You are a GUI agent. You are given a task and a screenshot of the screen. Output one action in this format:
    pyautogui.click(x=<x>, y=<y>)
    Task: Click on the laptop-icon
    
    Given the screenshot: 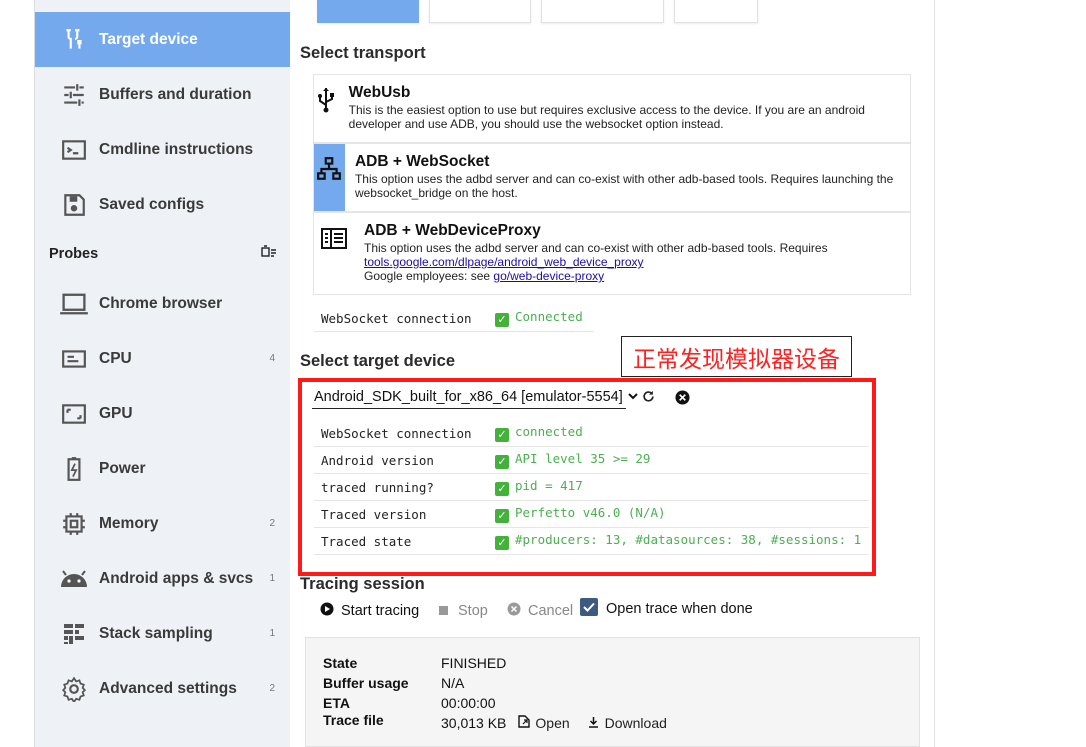 What is the action you would take?
    pyautogui.click(x=74, y=304)
    